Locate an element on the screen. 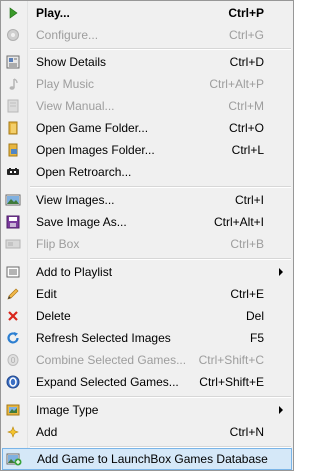  menu-item-add-game-to-database: Add Game to LaunchBox Games Database is located at coordinates (147, 459).